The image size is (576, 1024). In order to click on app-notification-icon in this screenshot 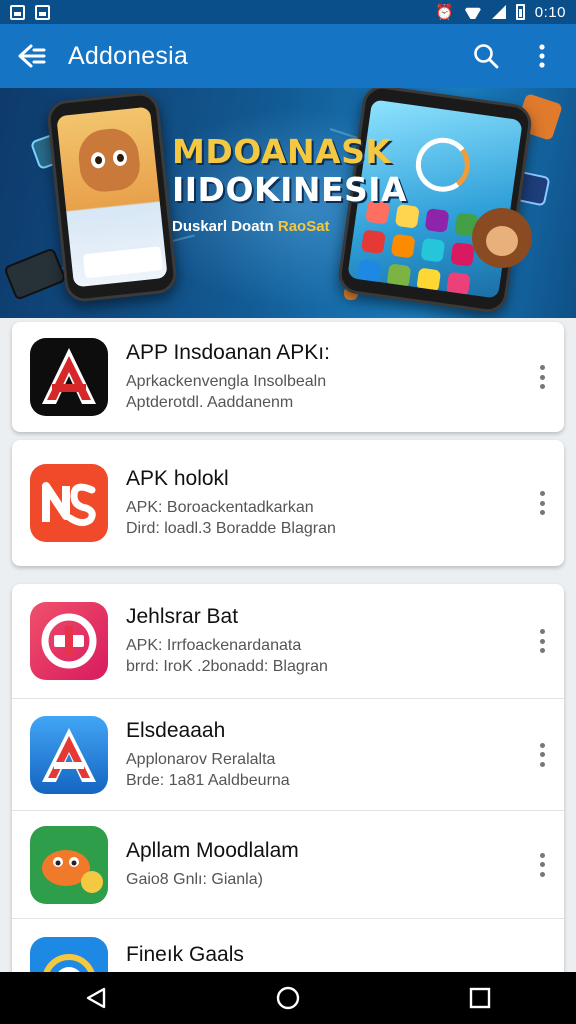, I will do `click(42, 12)`.